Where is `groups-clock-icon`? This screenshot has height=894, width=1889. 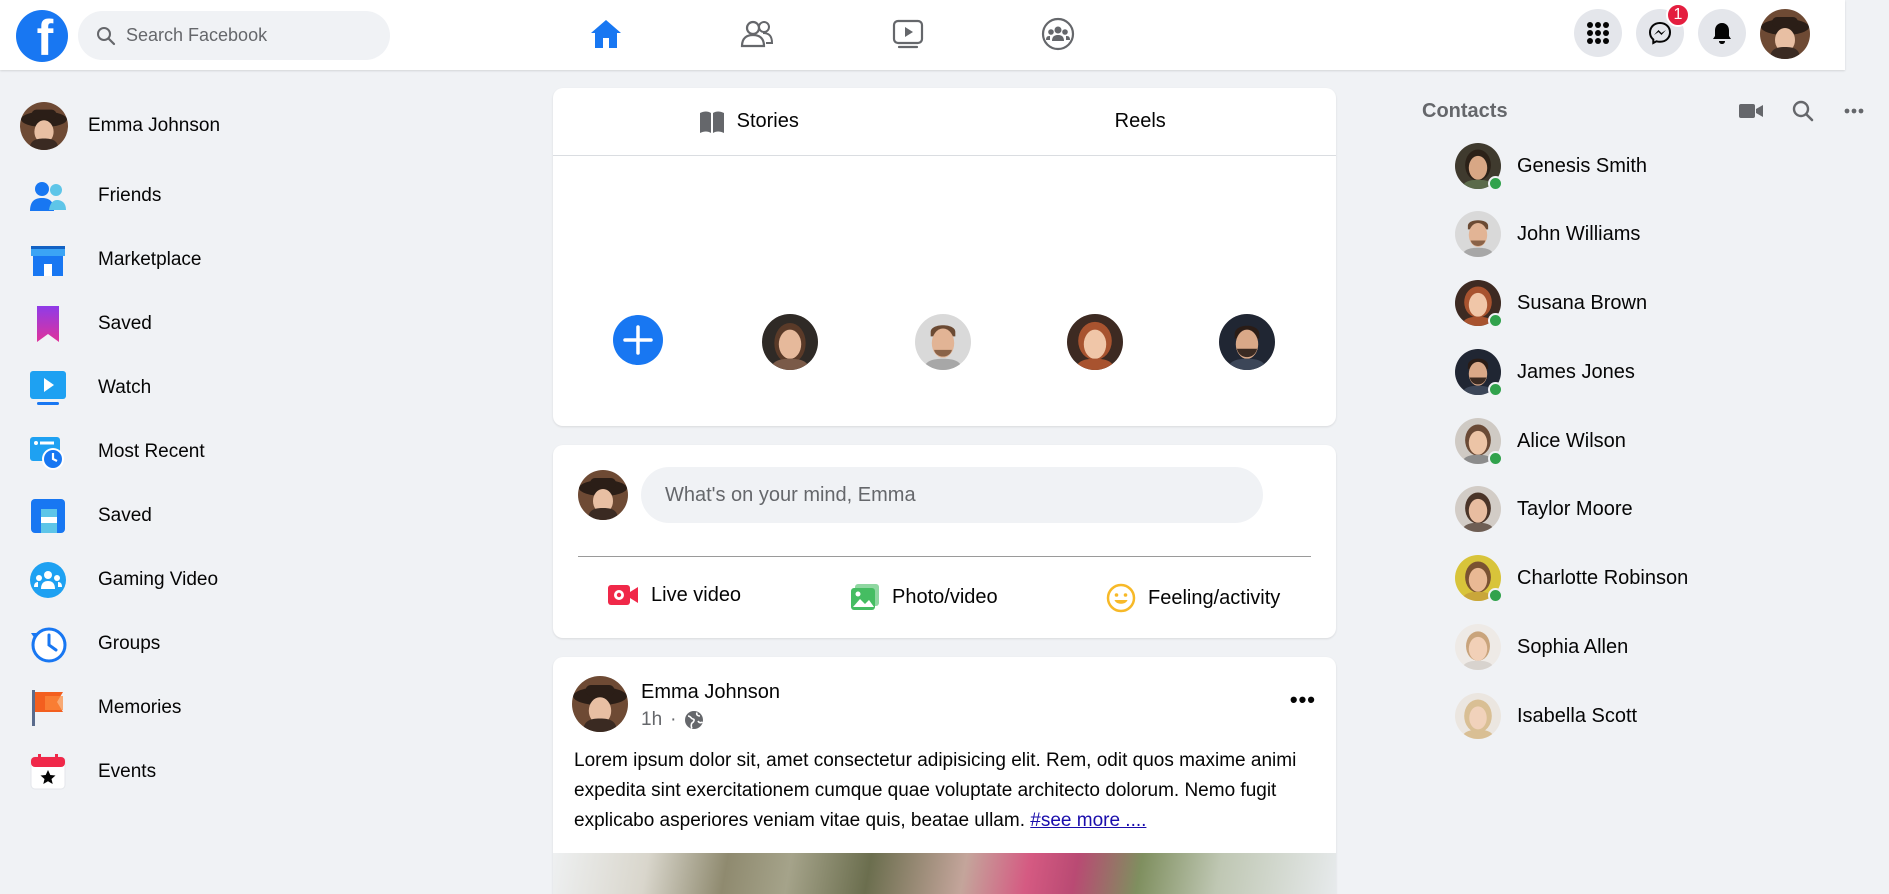 groups-clock-icon is located at coordinates (49, 645).